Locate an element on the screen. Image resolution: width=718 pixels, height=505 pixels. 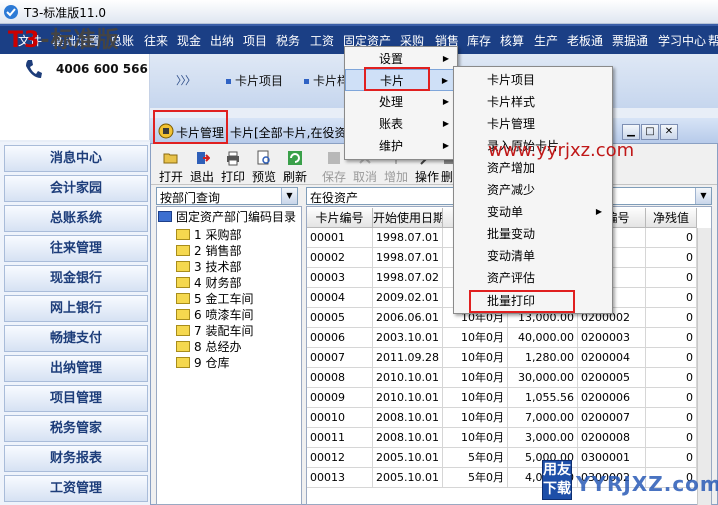
menu-item-batch-change: 批量变动 is located at coordinates (533, 234).